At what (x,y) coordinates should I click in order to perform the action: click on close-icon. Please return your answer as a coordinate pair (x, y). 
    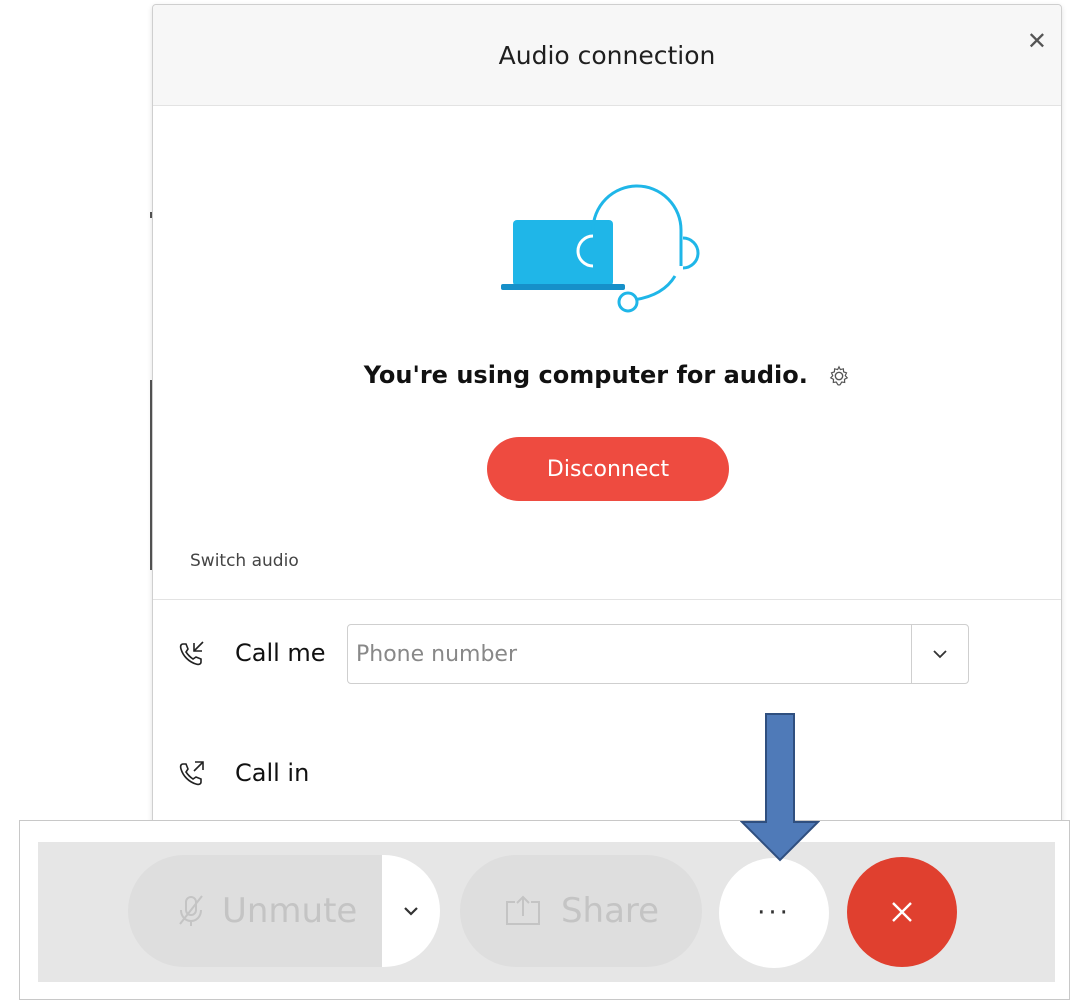
    Looking at the image, I should click on (902, 912).